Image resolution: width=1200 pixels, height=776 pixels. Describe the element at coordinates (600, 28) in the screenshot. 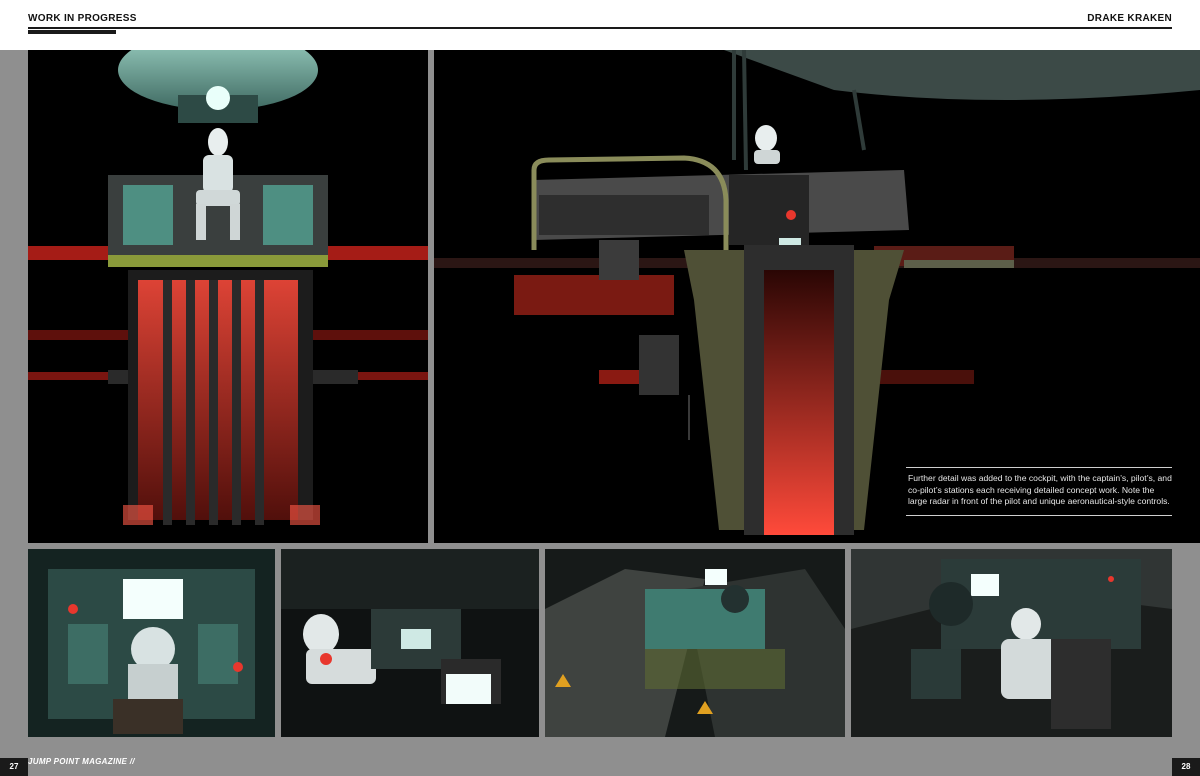

I see `header-rule` at that location.